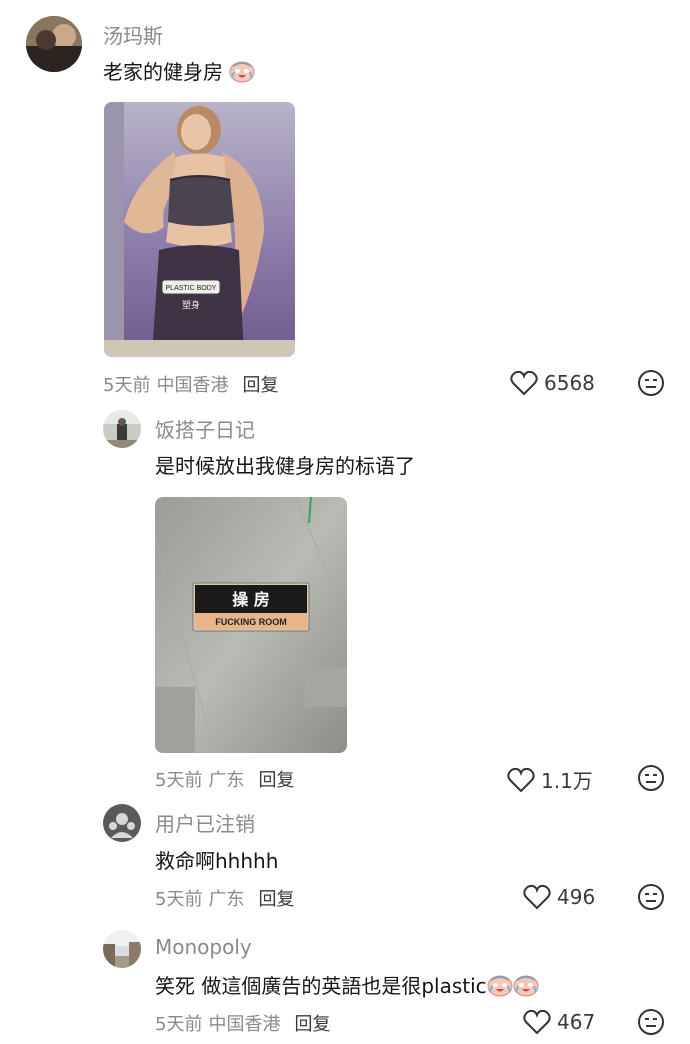 The height and width of the screenshot is (1044, 690). Describe the element at coordinates (205, 822) in the screenshot. I see `username: 用户已注销` at that location.